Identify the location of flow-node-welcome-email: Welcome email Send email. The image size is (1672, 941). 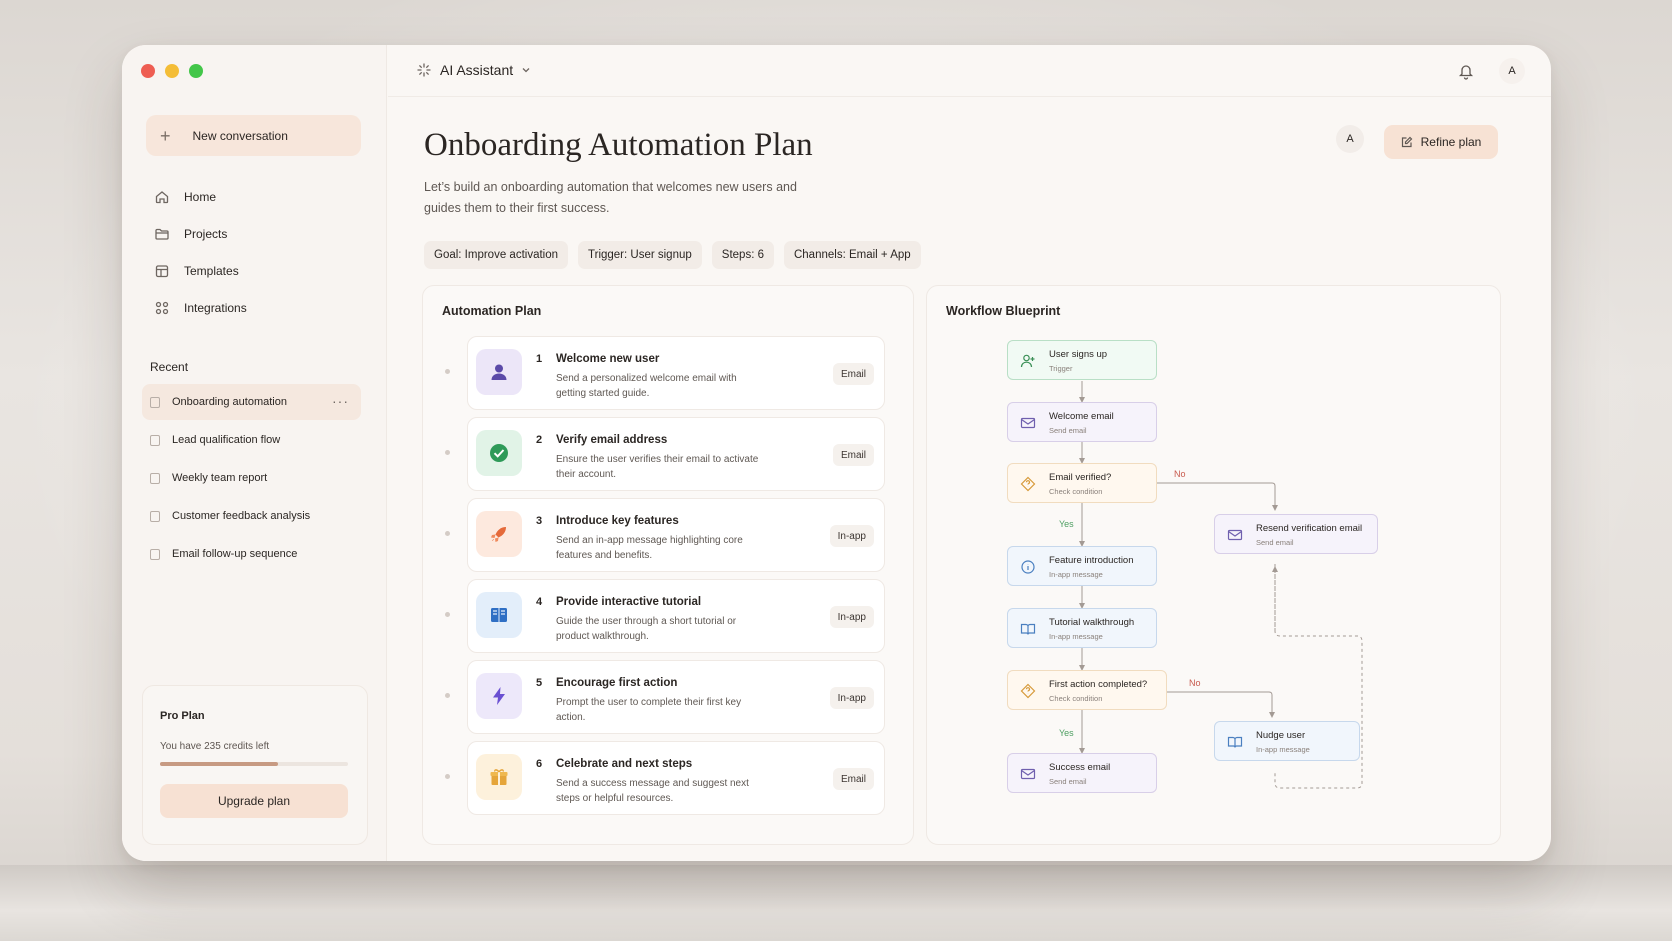
(1082, 422).